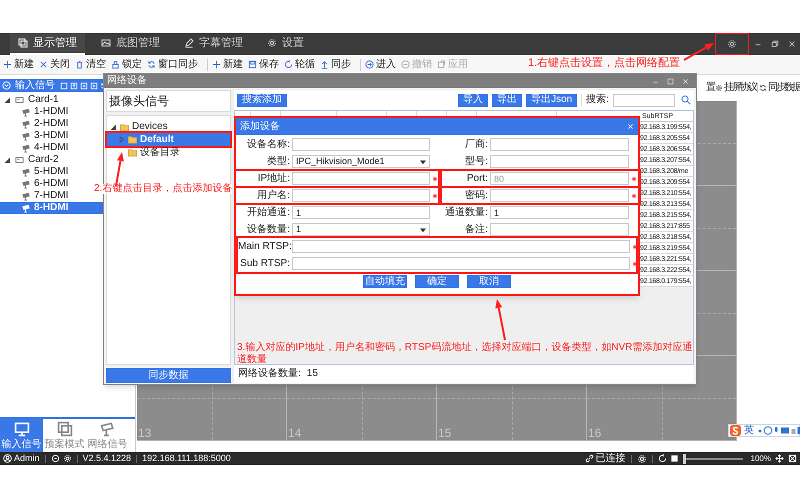 The width and height of the screenshot is (800, 500). I want to click on input-mode-label: 英, so click(749, 431).